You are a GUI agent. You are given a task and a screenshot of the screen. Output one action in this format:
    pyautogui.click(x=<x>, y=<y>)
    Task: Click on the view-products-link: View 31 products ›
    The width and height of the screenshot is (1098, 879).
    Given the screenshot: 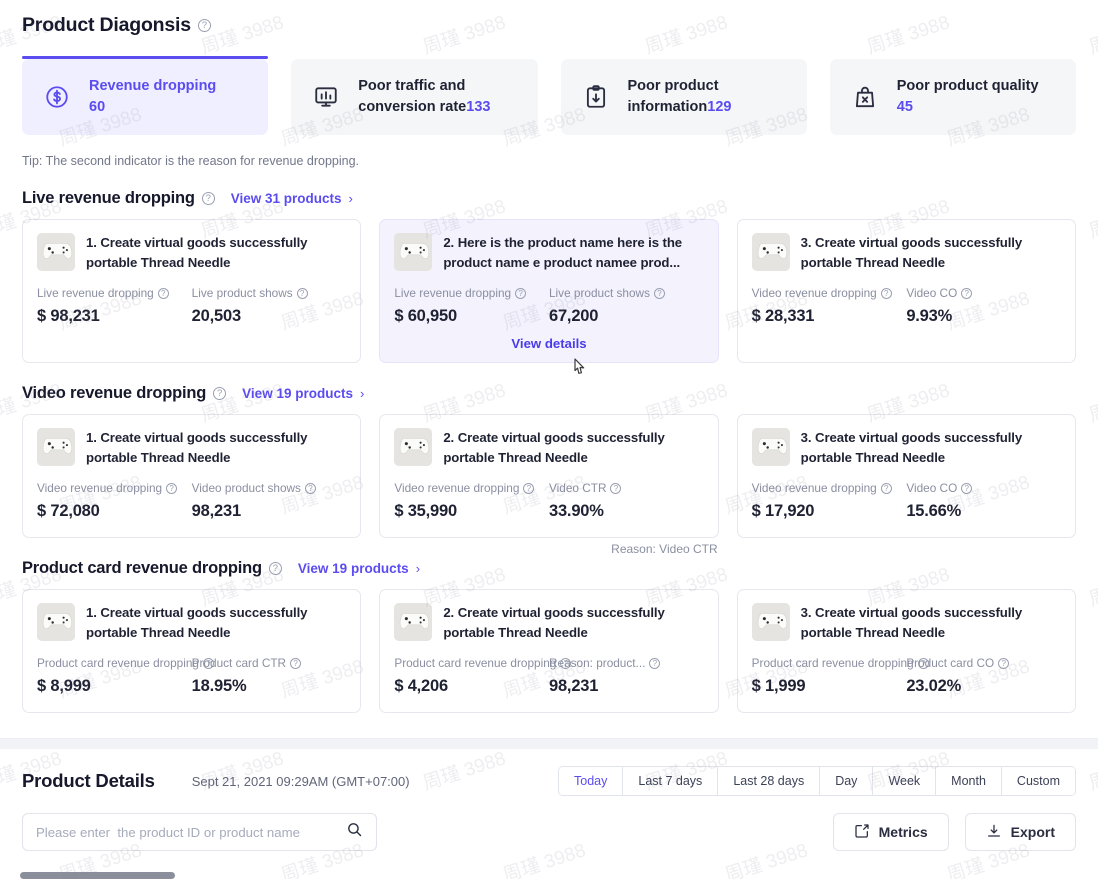 What is the action you would take?
    pyautogui.click(x=292, y=198)
    